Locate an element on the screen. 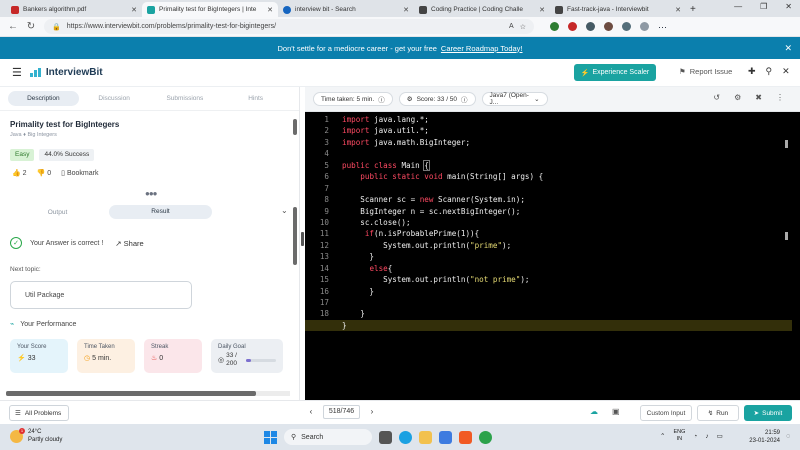  next-topic-button: Util Package is located at coordinates (101, 295).